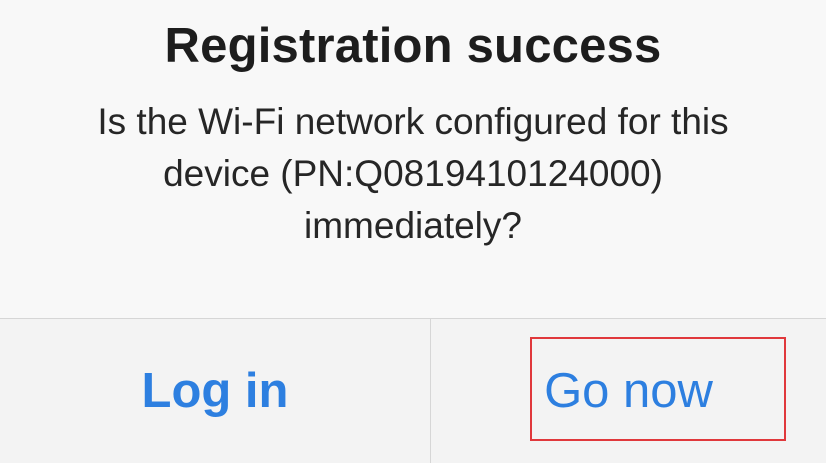 This screenshot has height=463, width=826. Describe the element at coordinates (413, 225) in the screenshot. I see `dialog-message-line-3: immediately?` at that location.